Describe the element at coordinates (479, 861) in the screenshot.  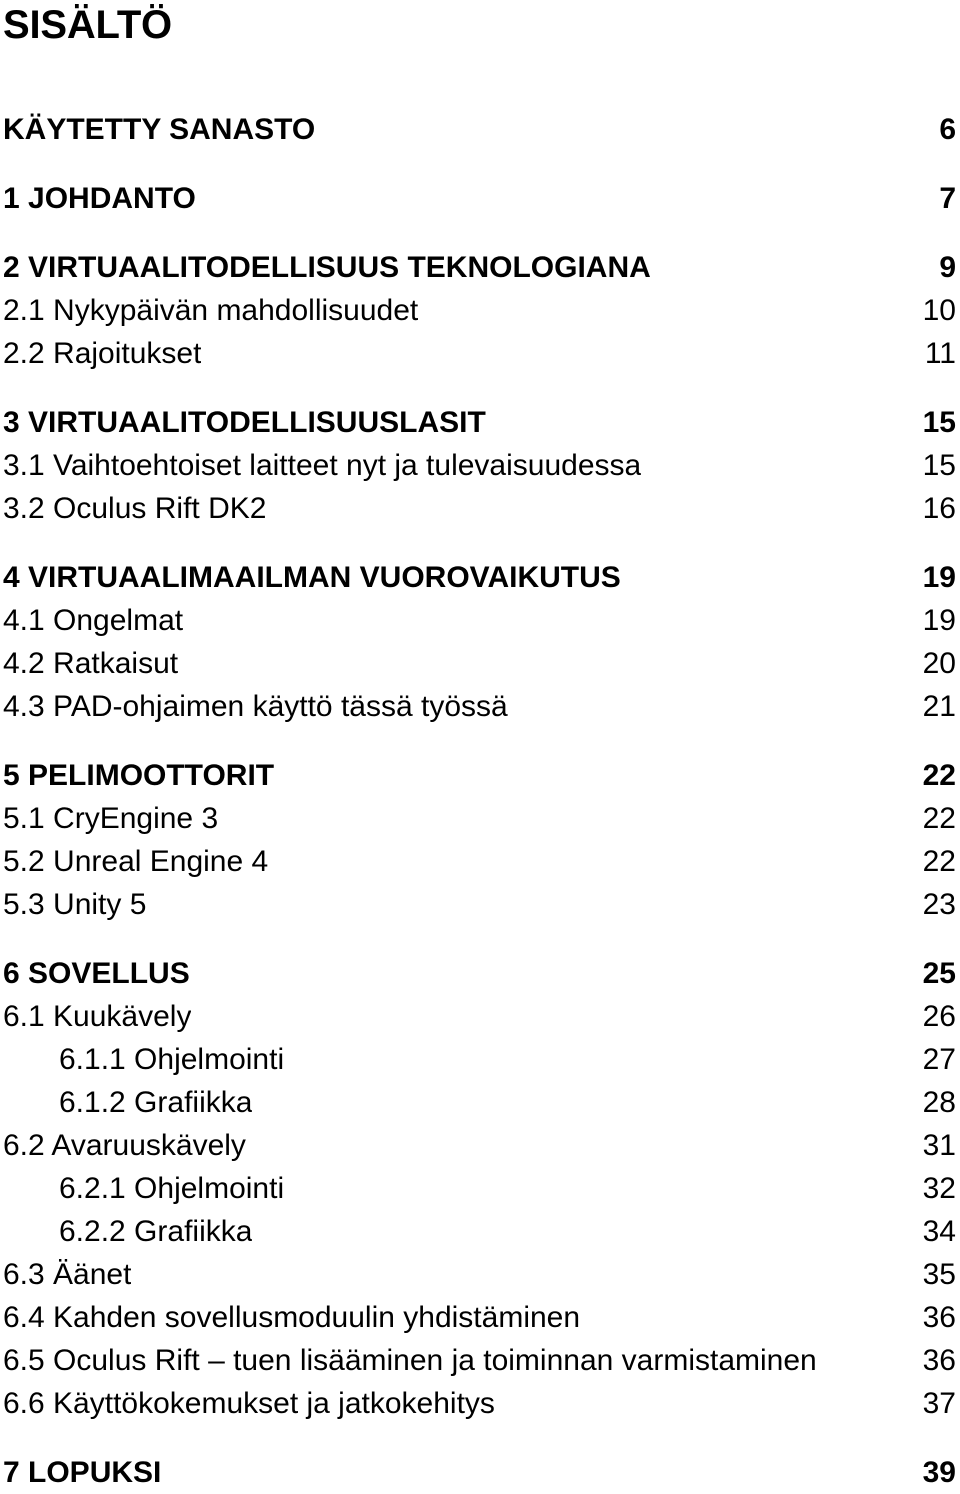
I see `toc-entry: 5.2 Unreal Engine 4 22` at that location.